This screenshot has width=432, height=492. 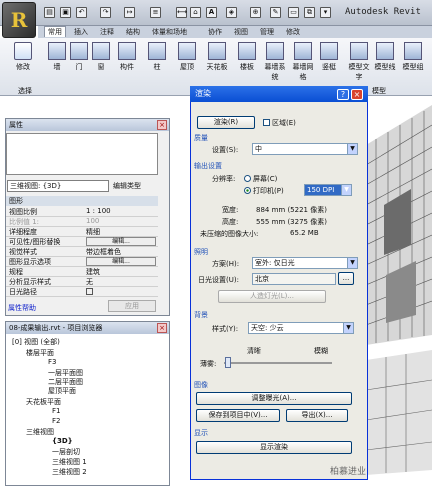 What do you see at coordinates (255, 12) in the screenshot?
I see `section-icon: ⊕` at bounding box center [255, 12].